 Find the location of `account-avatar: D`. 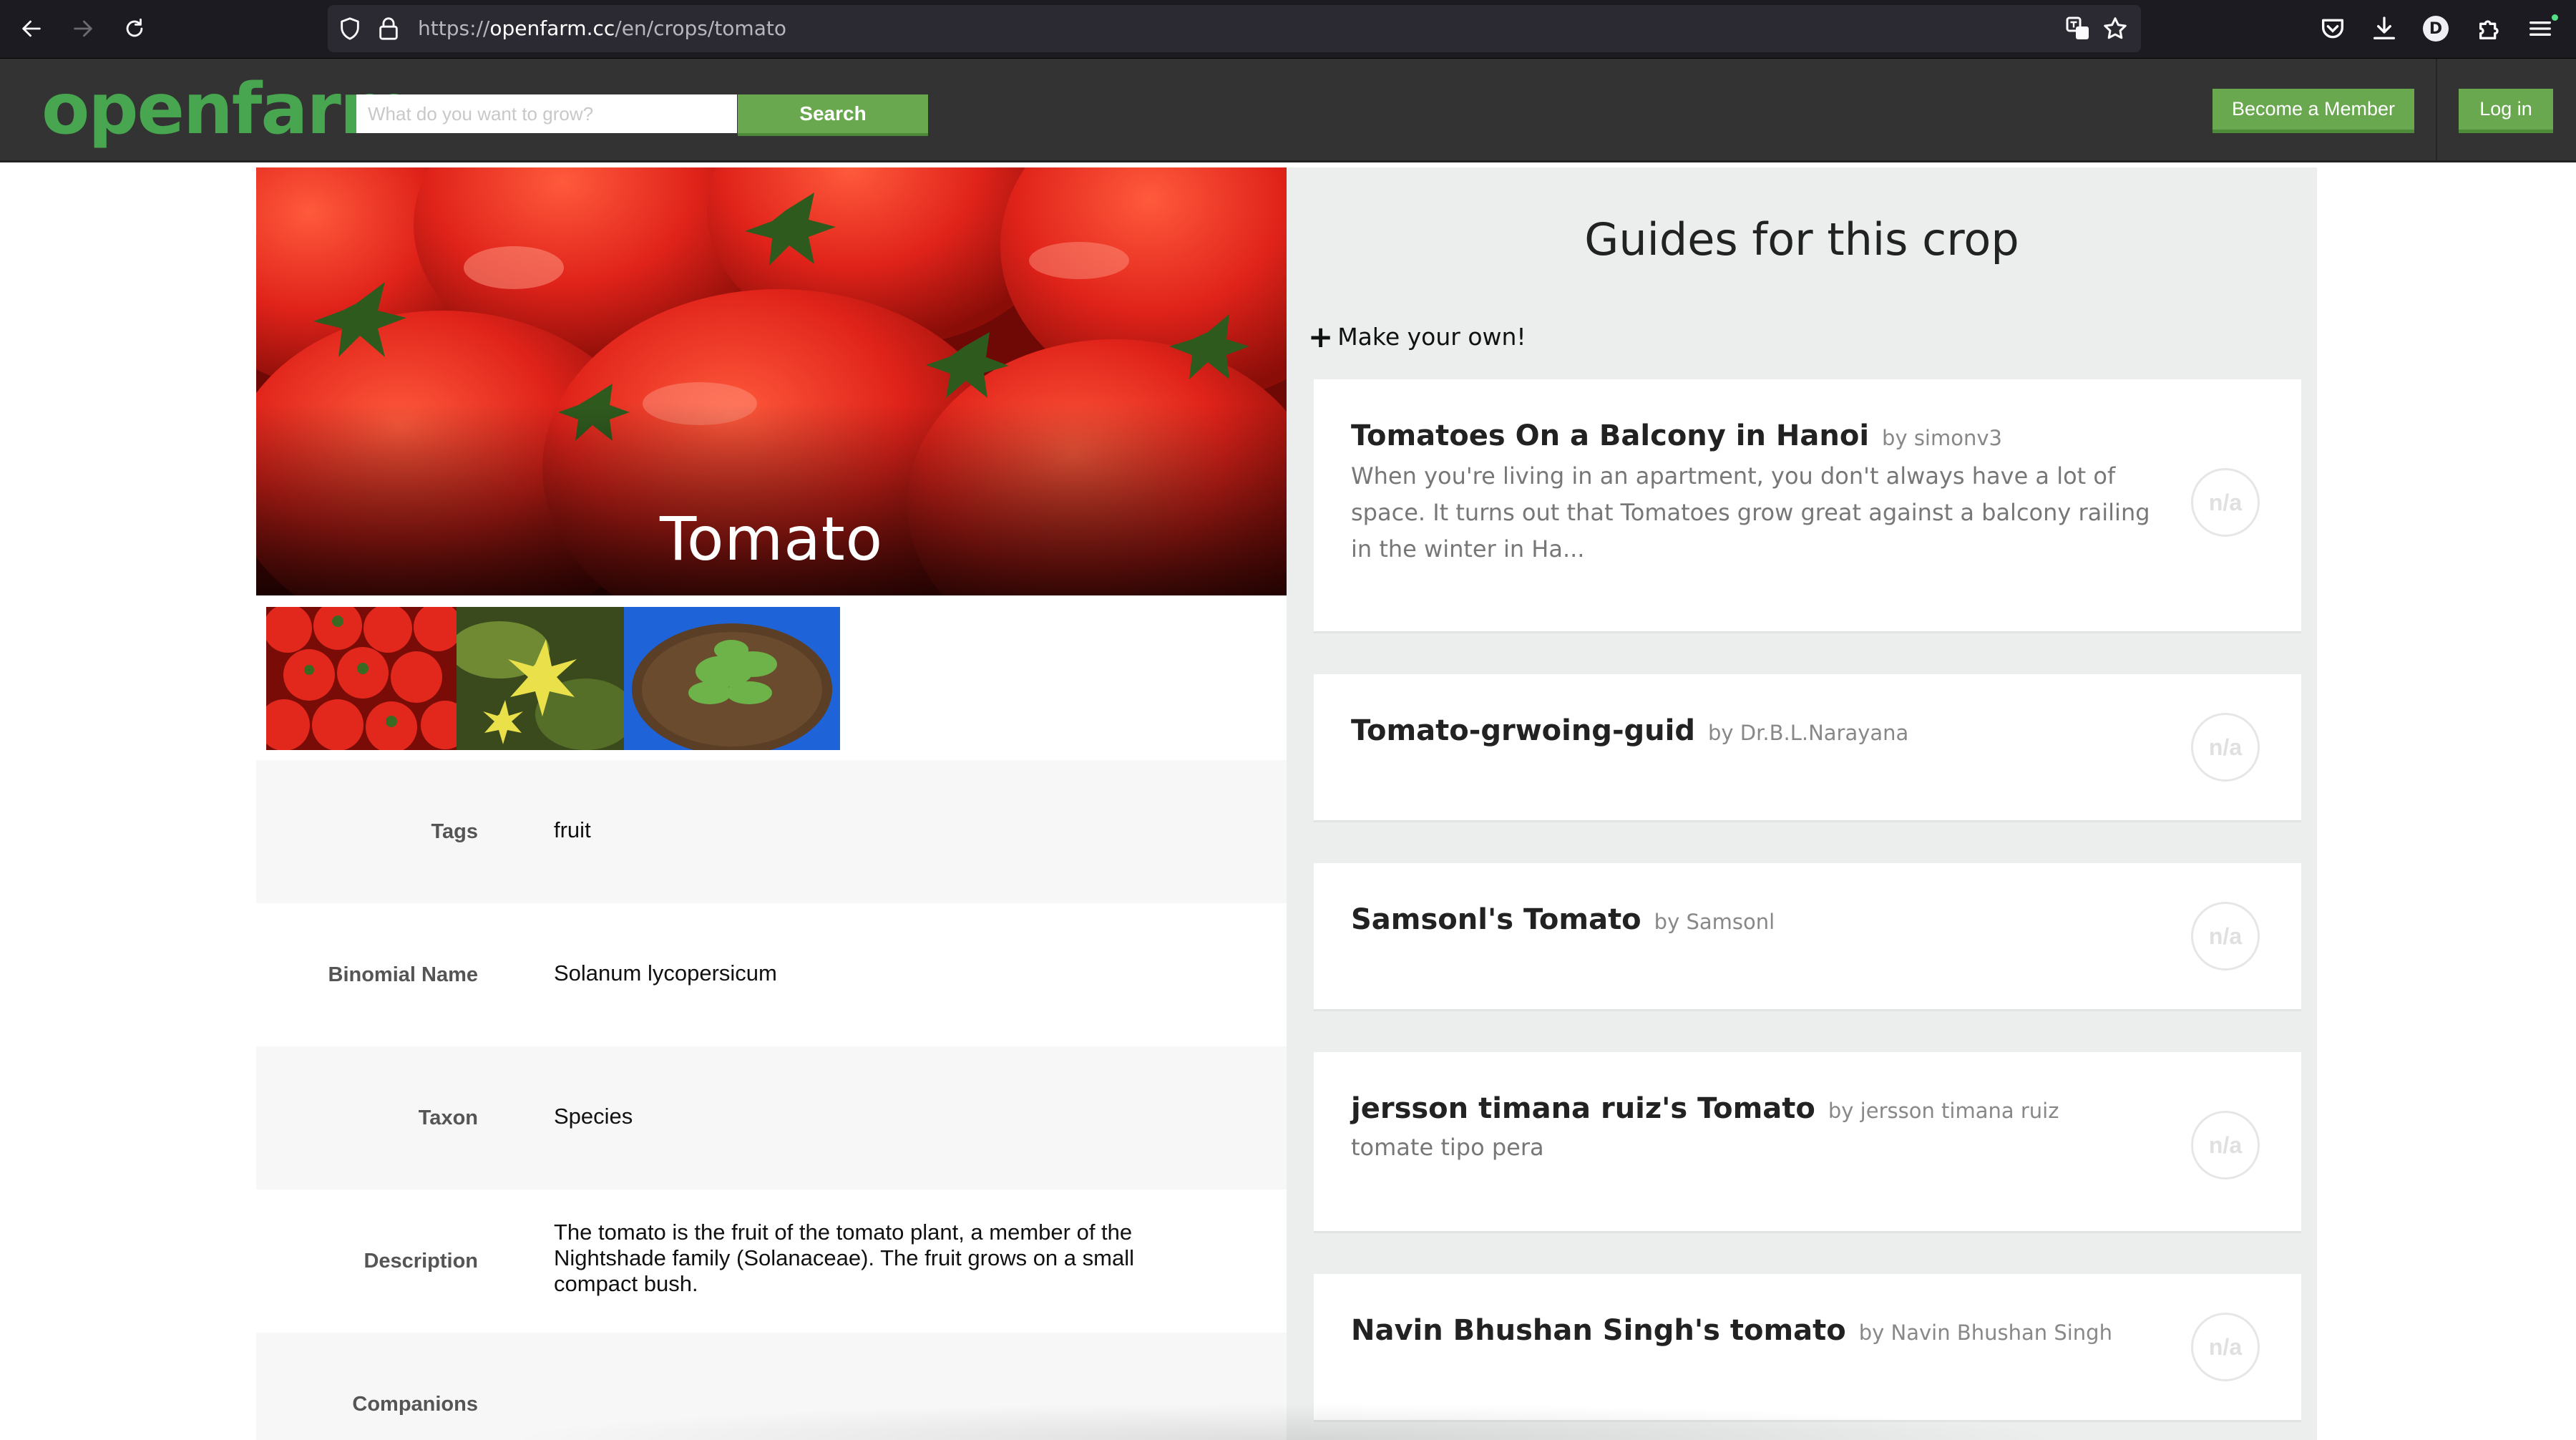

account-avatar: D is located at coordinates (2436, 29).